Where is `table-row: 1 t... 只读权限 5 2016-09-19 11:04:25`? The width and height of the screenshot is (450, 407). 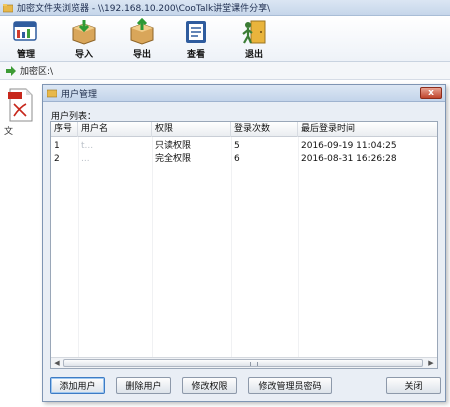
table-row: 1 t... 只读权限 5 2016-09-19 11:04:25 is located at coordinates (244, 146).